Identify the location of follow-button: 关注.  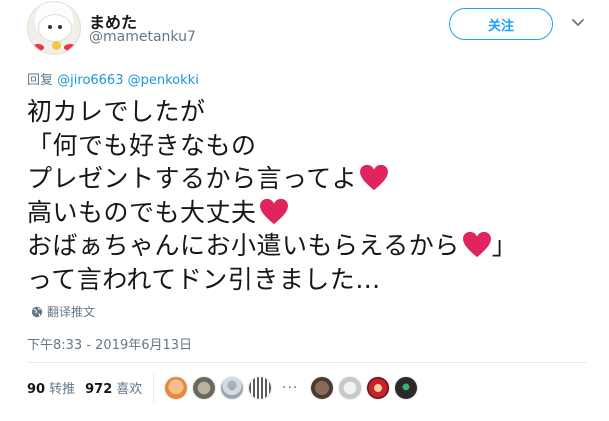
(501, 24).